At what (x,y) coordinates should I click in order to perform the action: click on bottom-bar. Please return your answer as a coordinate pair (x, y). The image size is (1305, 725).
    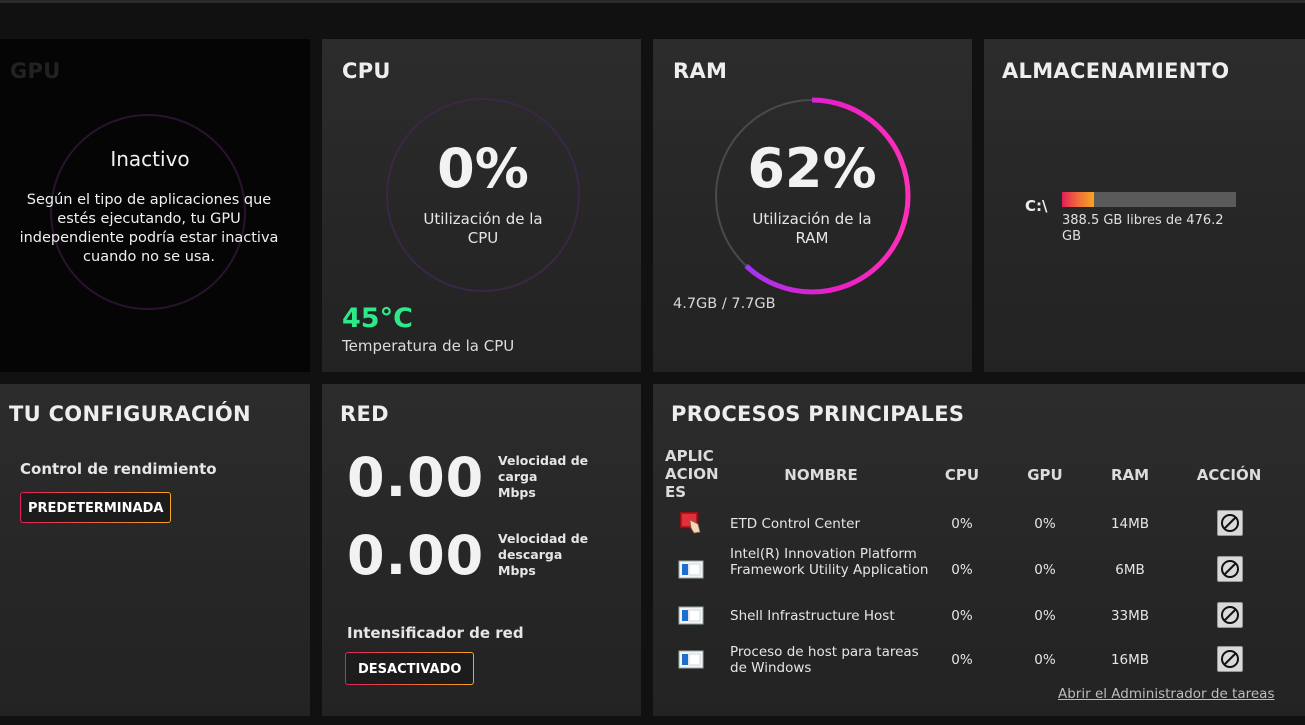
    Looking at the image, I should click on (652, 720).